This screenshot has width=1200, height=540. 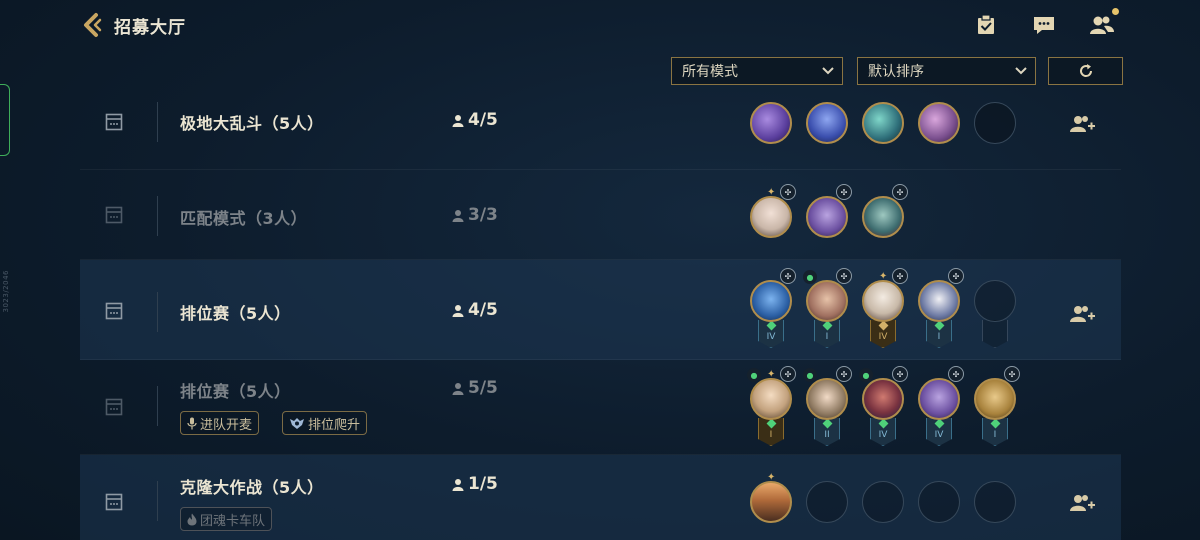 What do you see at coordinates (946, 71) in the screenshot?
I see `sort-select: 默认排序` at bounding box center [946, 71].